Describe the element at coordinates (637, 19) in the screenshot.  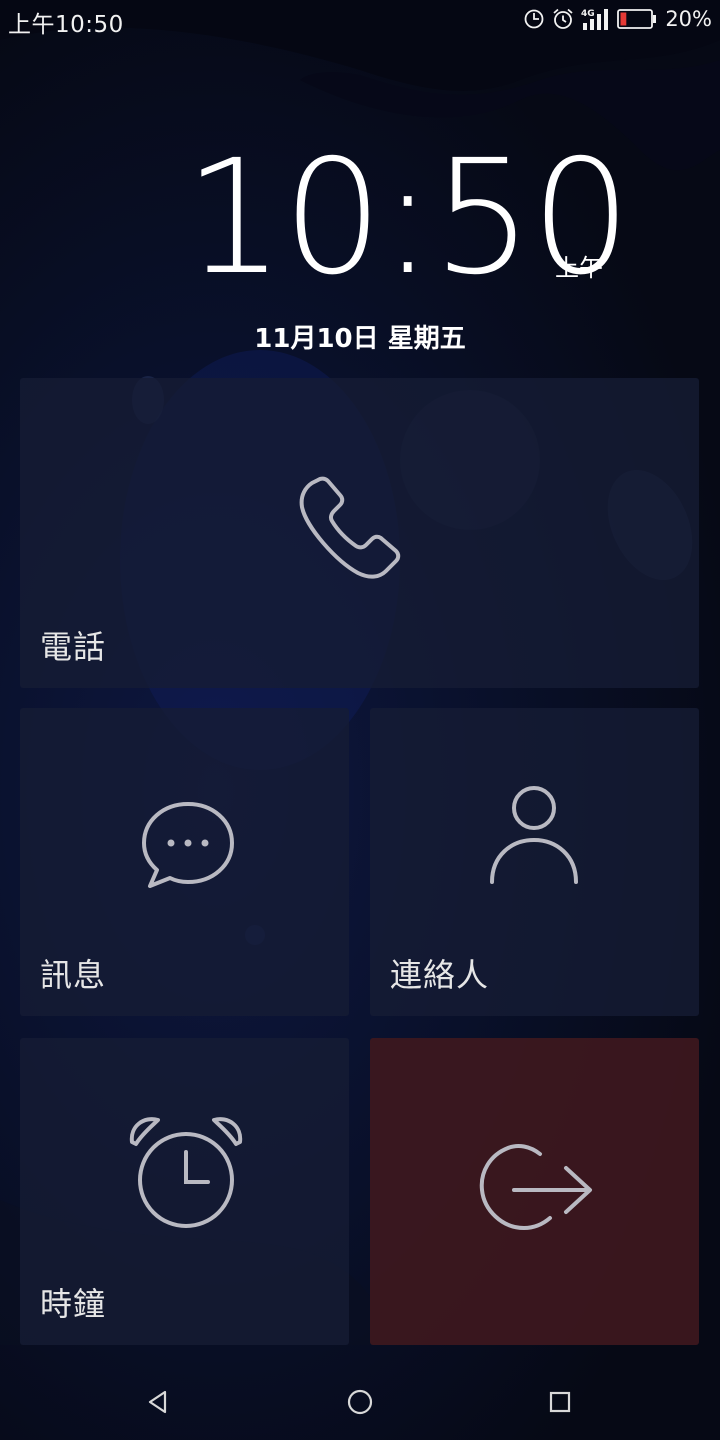
I see `battery-low-icon` at that location.